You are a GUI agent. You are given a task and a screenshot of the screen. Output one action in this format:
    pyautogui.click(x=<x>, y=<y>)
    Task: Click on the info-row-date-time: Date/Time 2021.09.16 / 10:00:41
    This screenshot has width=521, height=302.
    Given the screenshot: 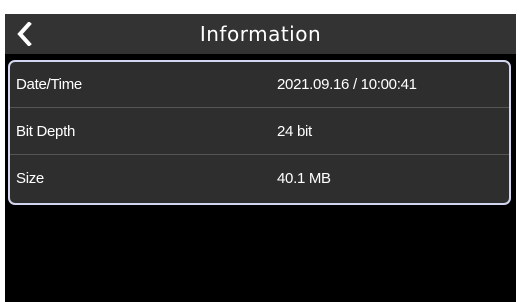 What is the action you would take?
    pyautogui.click(x=259, y=85)
    